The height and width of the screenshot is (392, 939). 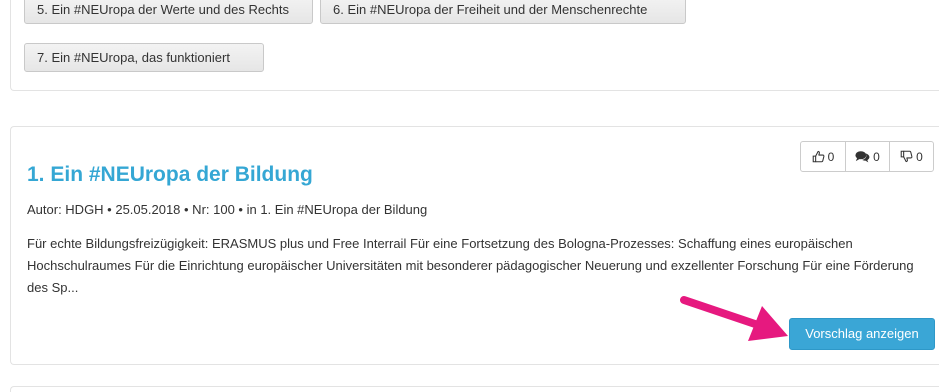 I want to click on thumbs-up-icon, so click(x=818, y=156).